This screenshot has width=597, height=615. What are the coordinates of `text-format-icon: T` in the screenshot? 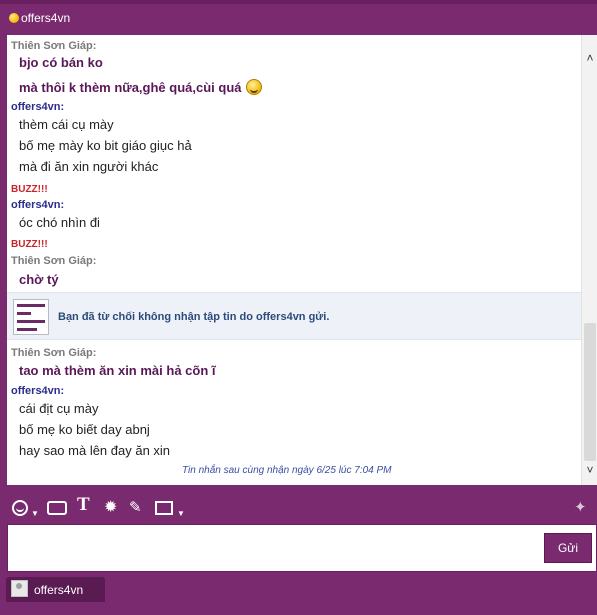 It's located at (83, 504).